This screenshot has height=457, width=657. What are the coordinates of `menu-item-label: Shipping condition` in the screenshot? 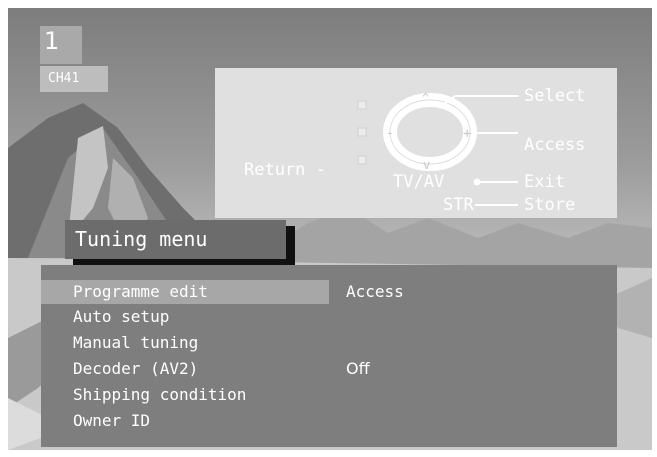 It's located at (160, 394).